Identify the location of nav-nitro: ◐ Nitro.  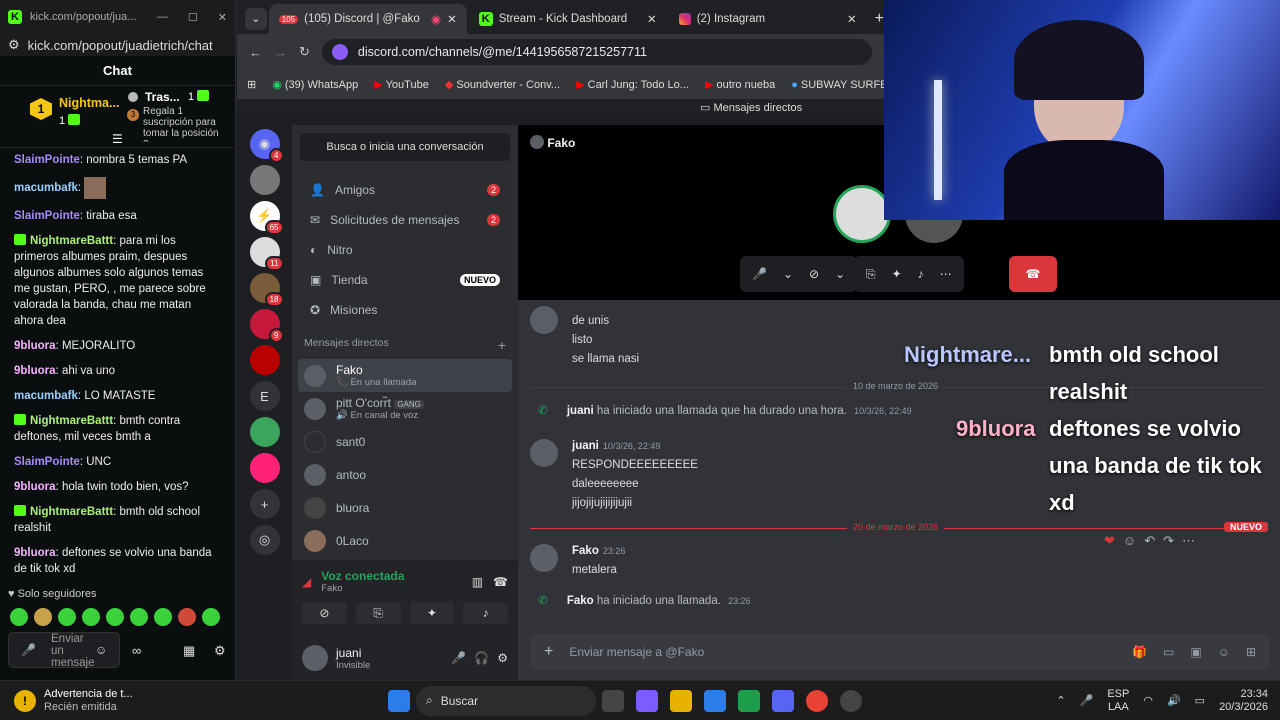
(405, 250).